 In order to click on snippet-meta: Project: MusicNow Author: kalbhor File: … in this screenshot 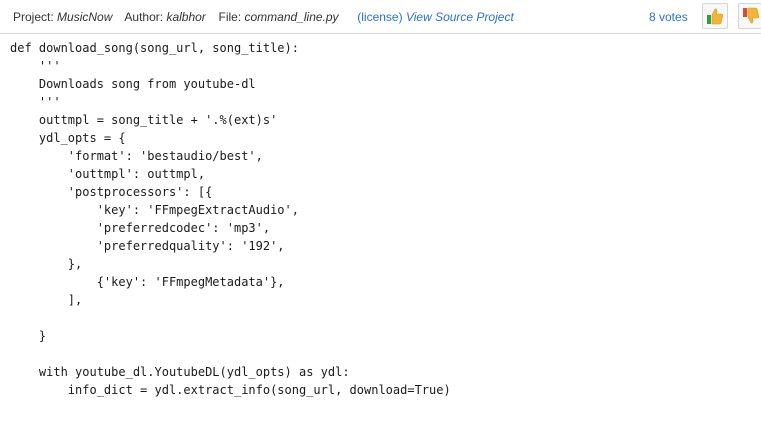, I will do `click(263, 17)`.